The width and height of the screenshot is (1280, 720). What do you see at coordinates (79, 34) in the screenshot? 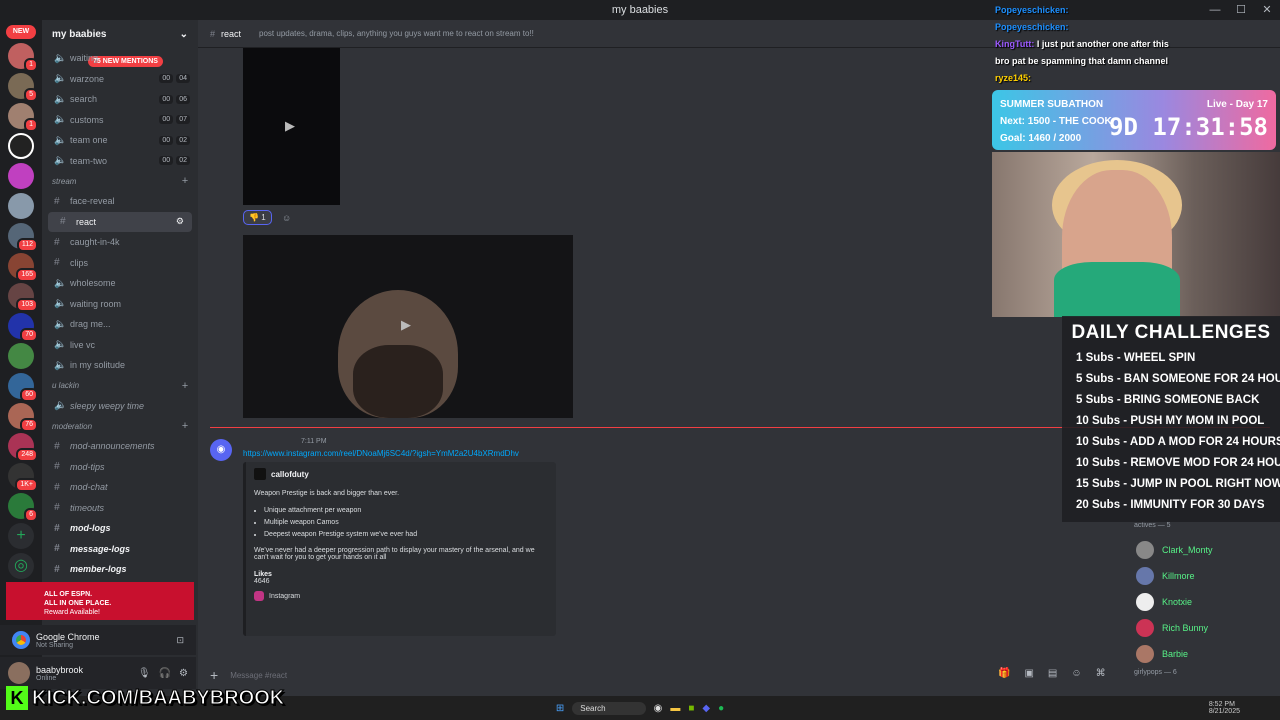
I see `server-name: my baabies` at bounding box center [79, 34].